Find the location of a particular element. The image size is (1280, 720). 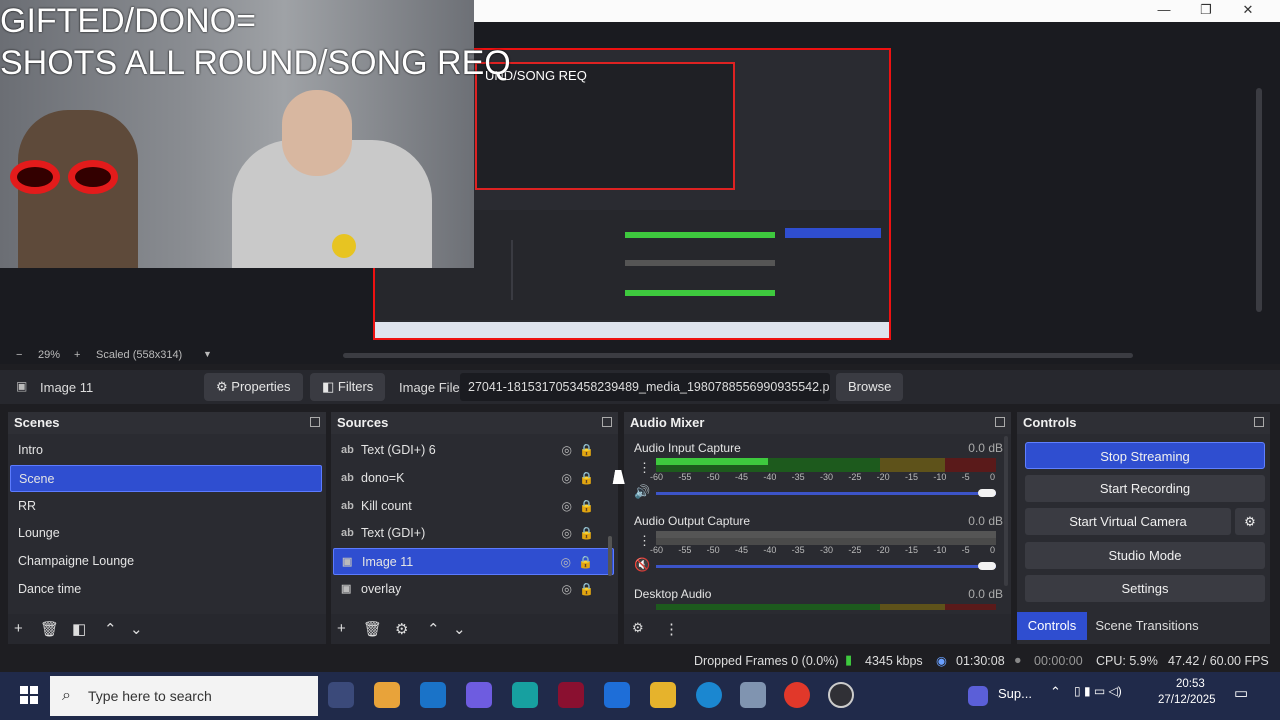

clock-date: 27/12/2025 is located at coordinates (1187, 700).